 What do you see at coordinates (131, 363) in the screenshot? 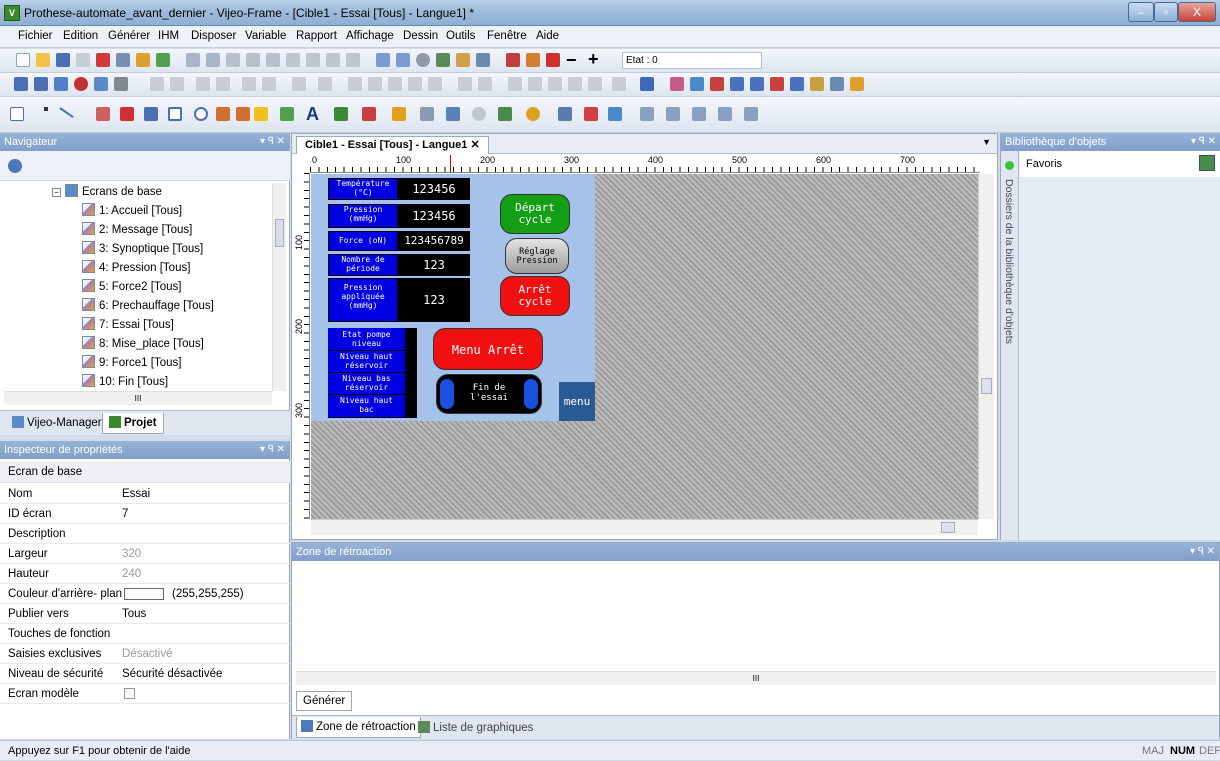
I see `tree-item-force1: 9: Force1 [Tous]` at bounding box center [131, 363].